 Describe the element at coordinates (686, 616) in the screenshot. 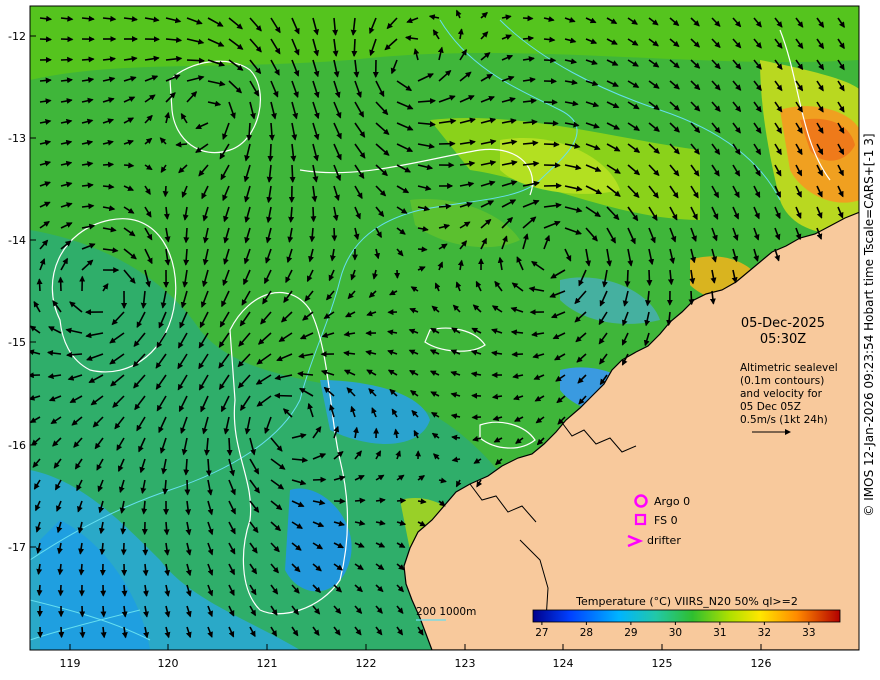

I see `colorbar-gradient` at that location.